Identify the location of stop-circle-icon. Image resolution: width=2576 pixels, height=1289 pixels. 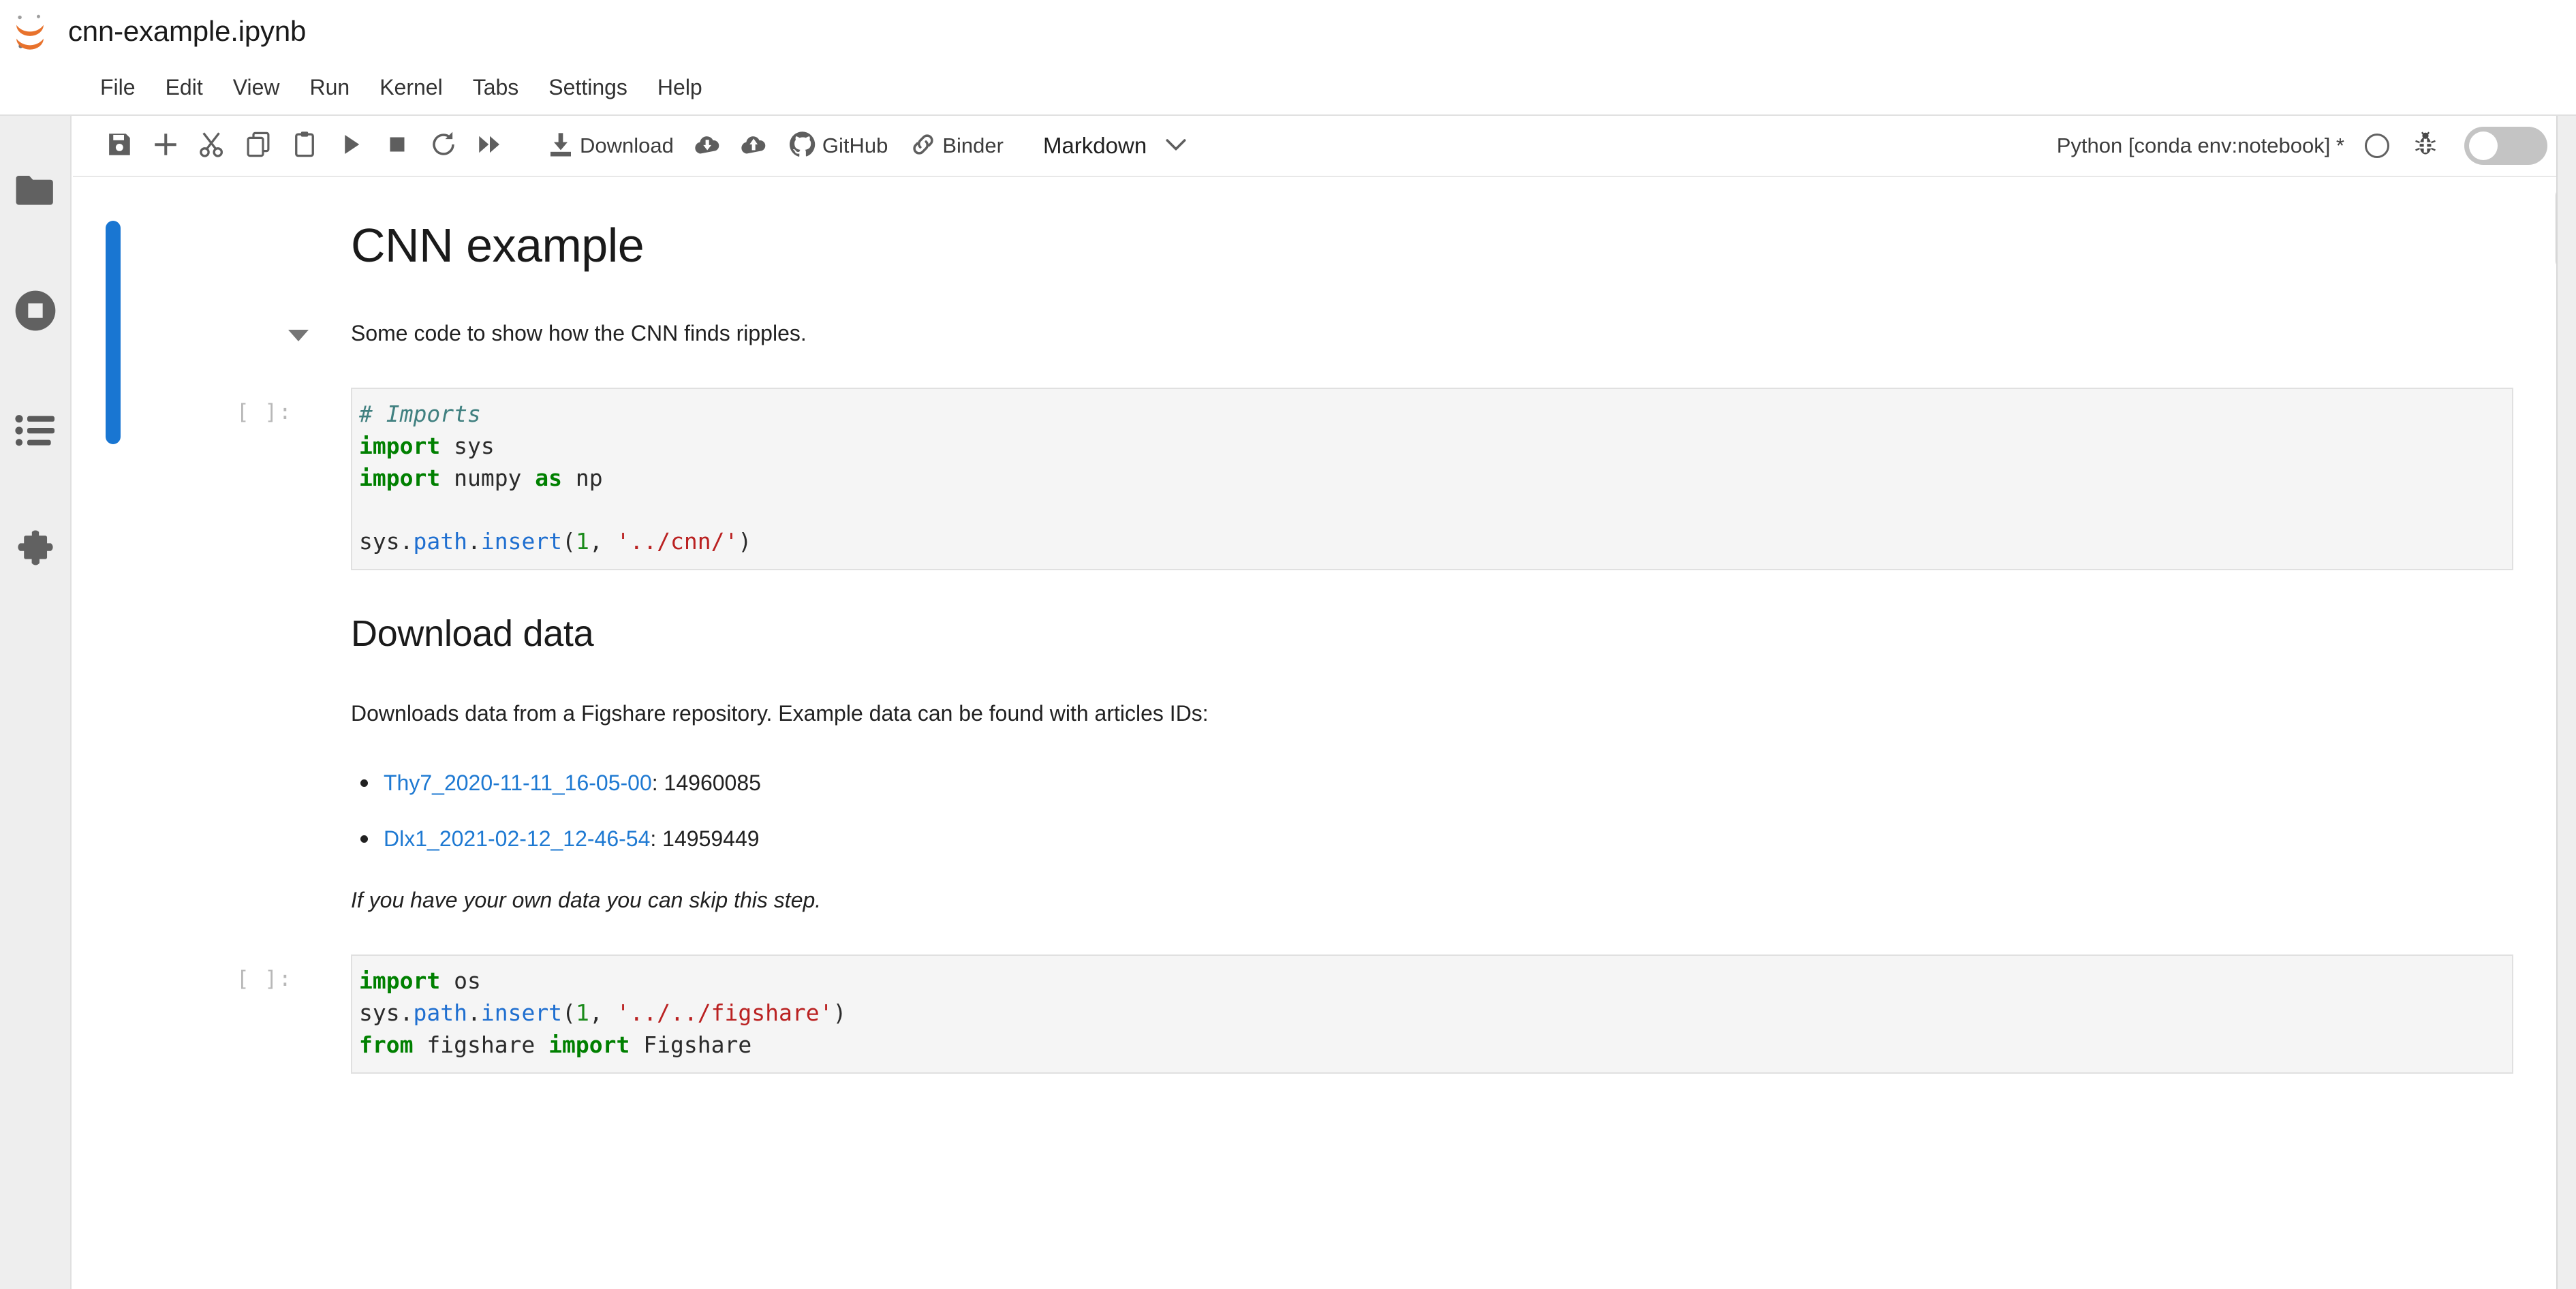
(35, 310).